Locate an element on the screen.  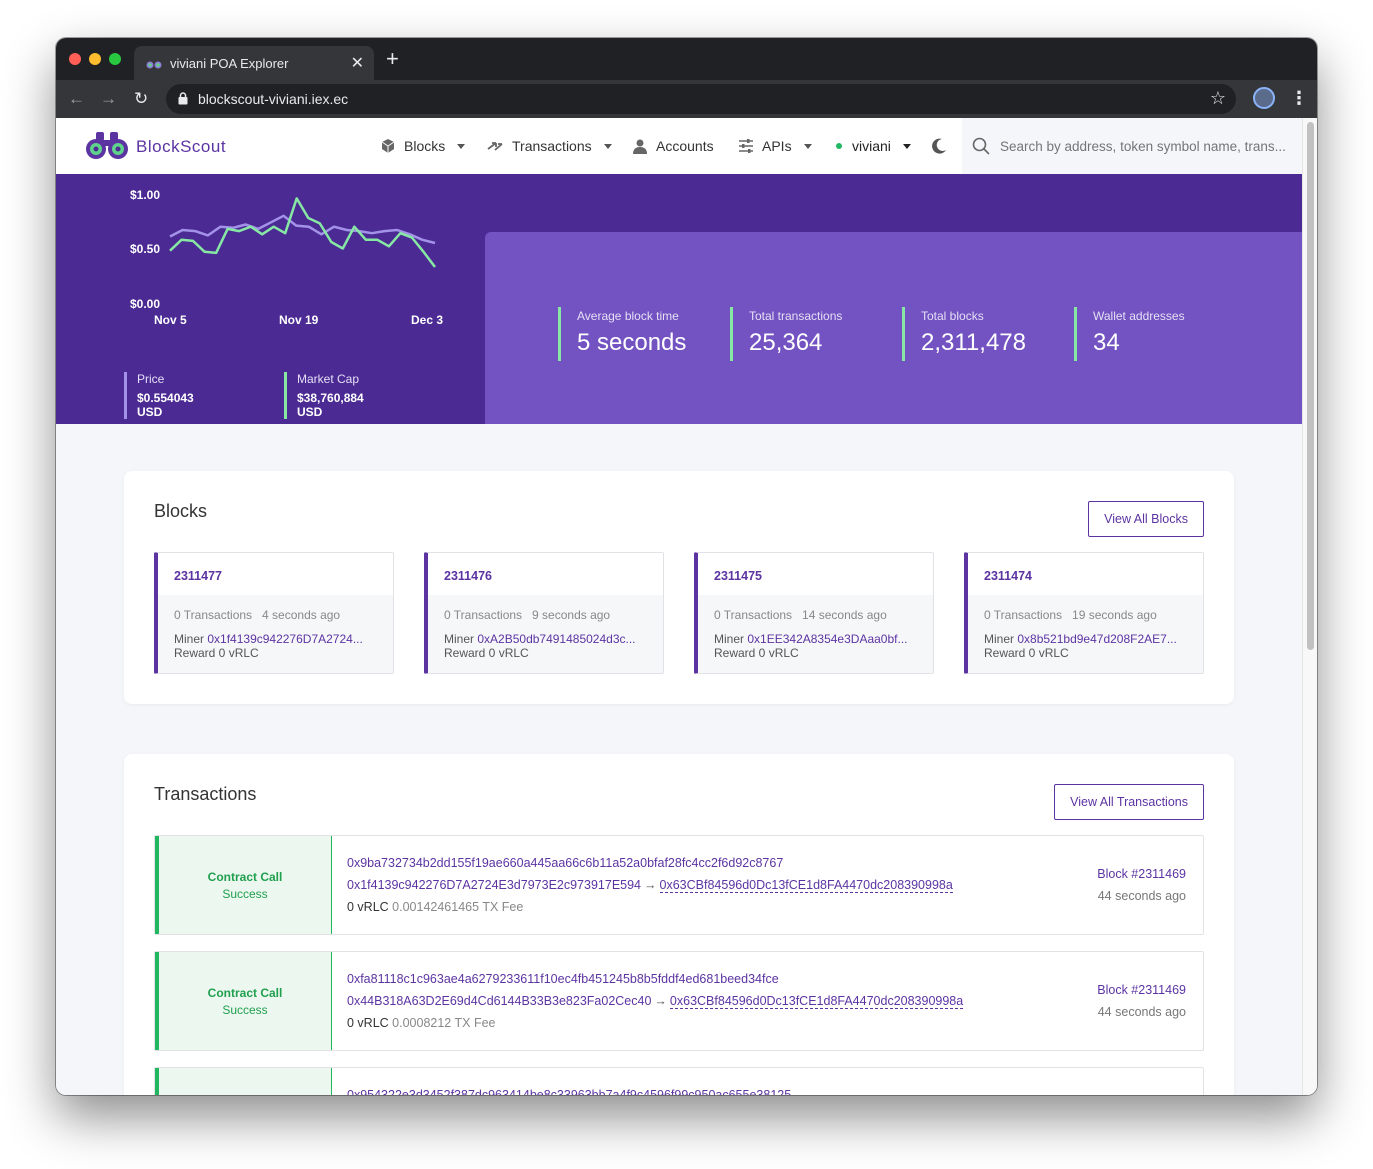
nav-blocks-label: Blocks is located at coordinates (425, 146).